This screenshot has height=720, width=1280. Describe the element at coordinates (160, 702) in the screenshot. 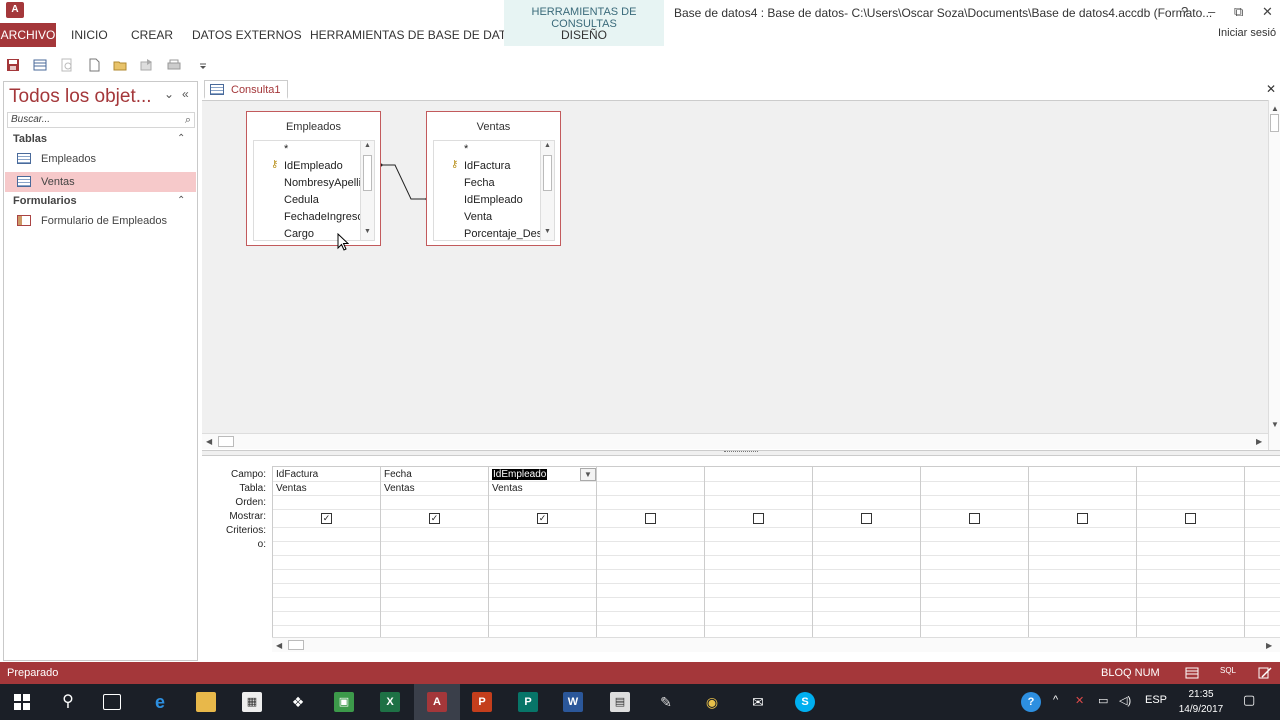

I see `edge-icon: e` at that location.